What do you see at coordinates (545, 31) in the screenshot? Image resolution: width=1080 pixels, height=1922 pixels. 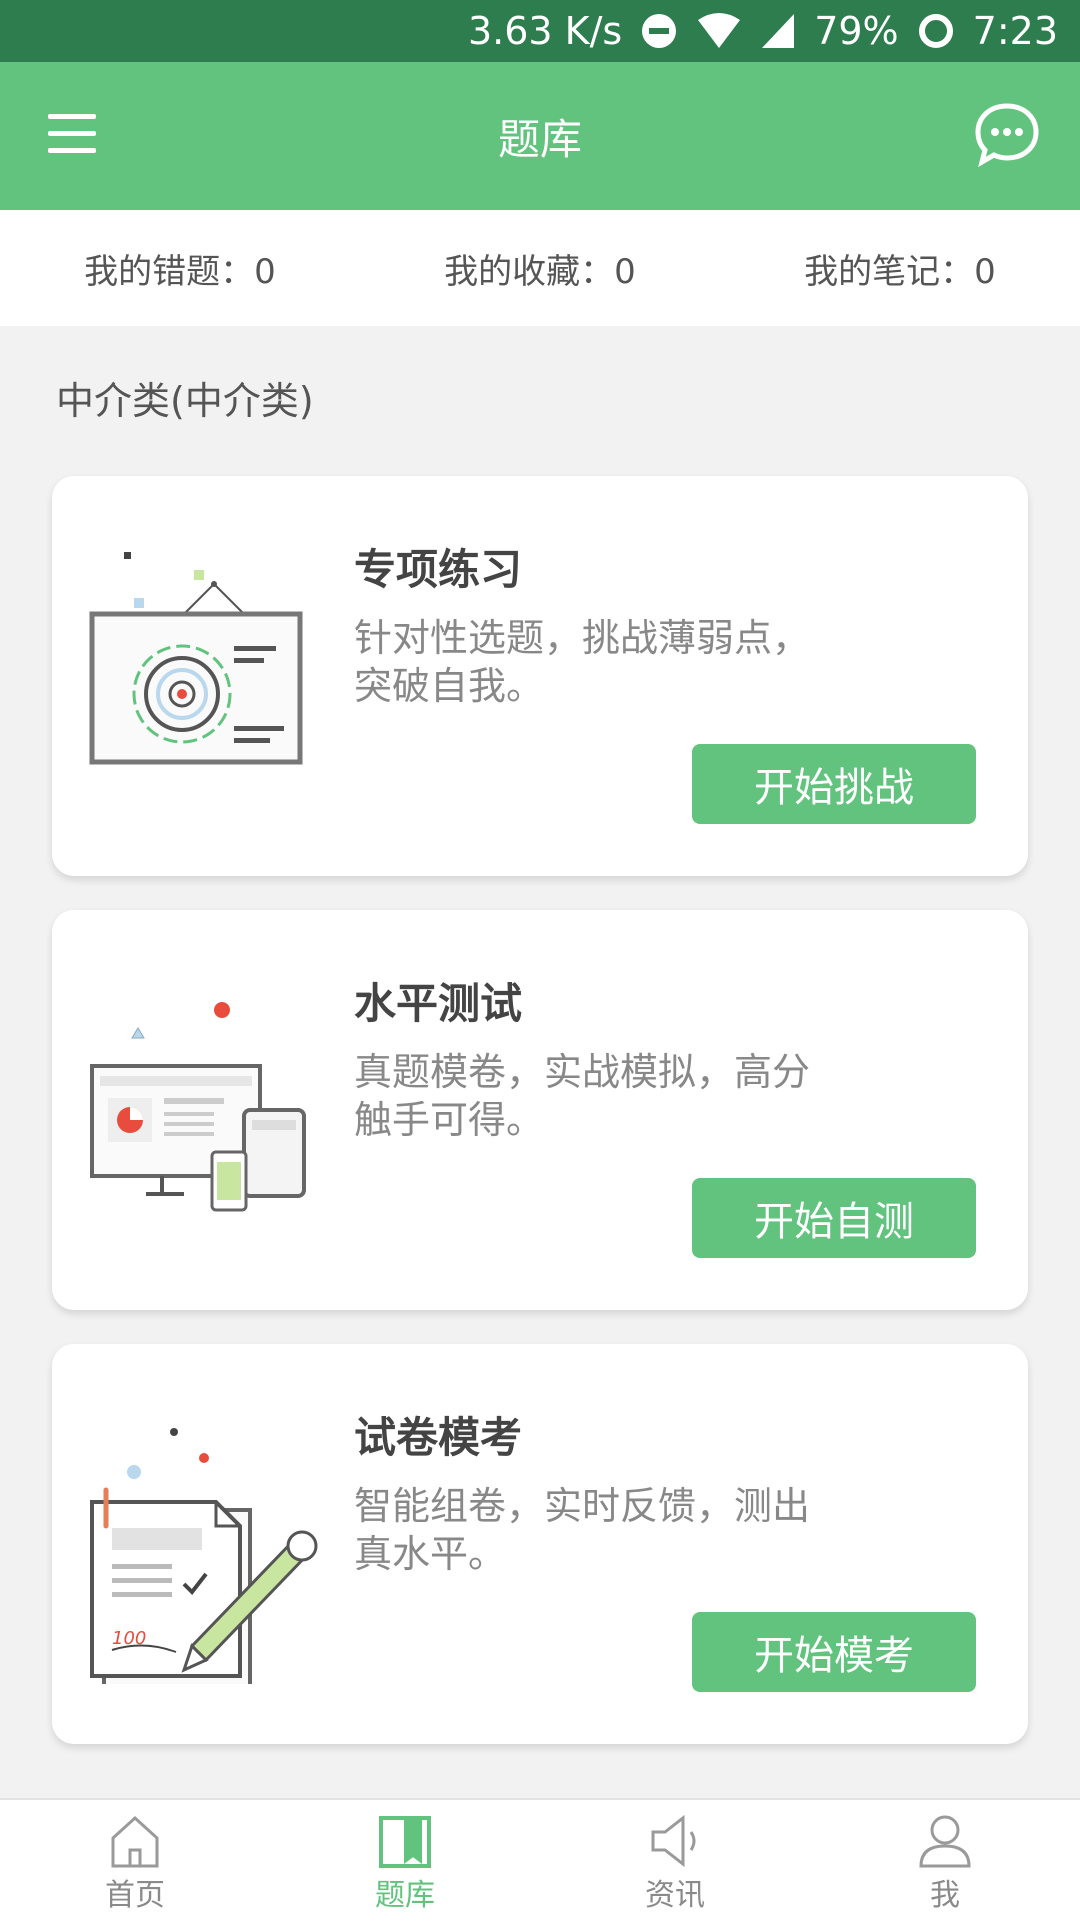 I see `network-speed: 3.63 K/s` at bounding box center [545, 31].